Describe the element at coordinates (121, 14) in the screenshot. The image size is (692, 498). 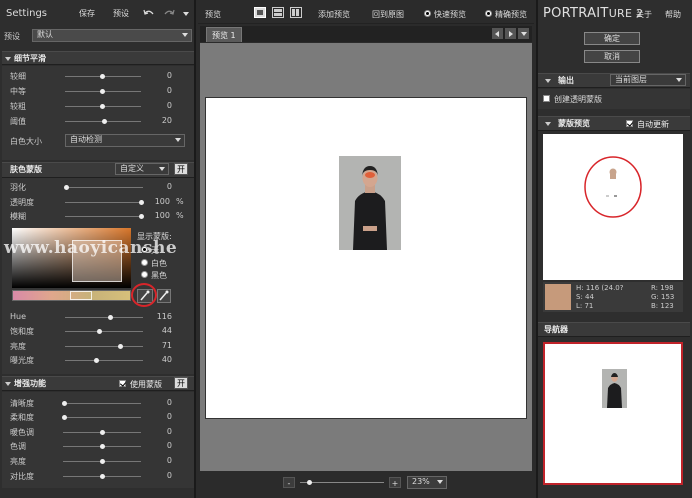
I see `presets-button: 预设` at that location.